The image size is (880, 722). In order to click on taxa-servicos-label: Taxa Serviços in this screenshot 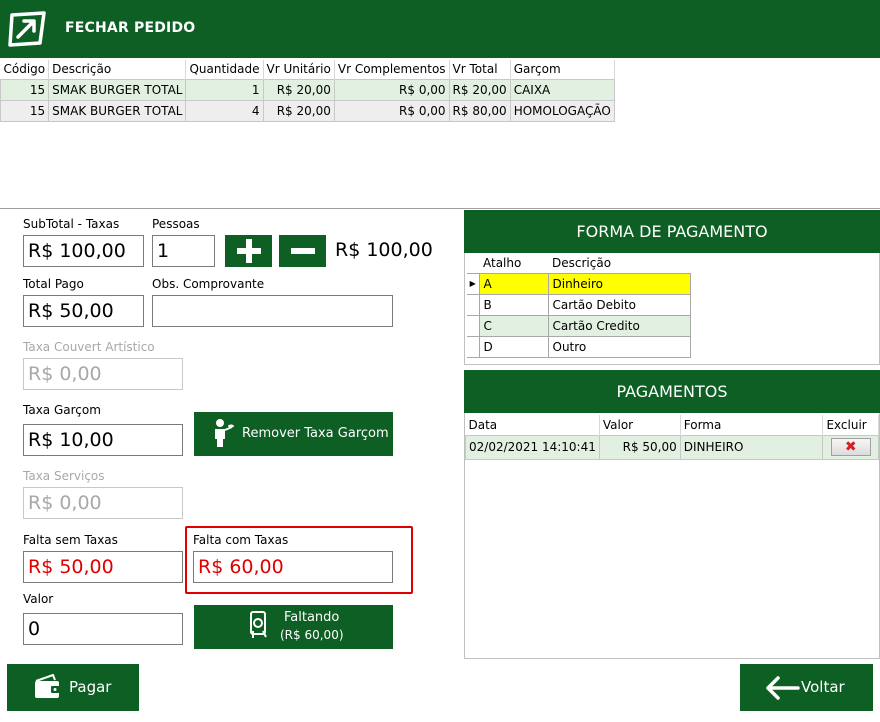, I will do `click(64, 476)`.